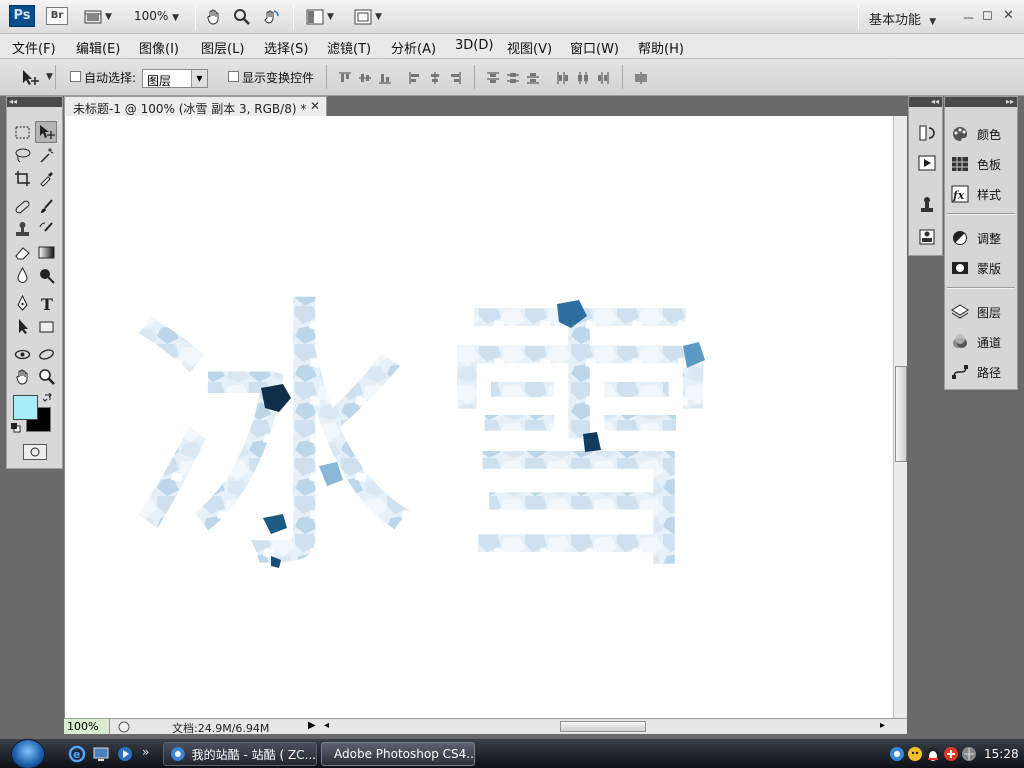  Describe the element at coordinates (902, 18) in the screenshot. I see `workspace-switcher: 基本功能 ▼` at that location.